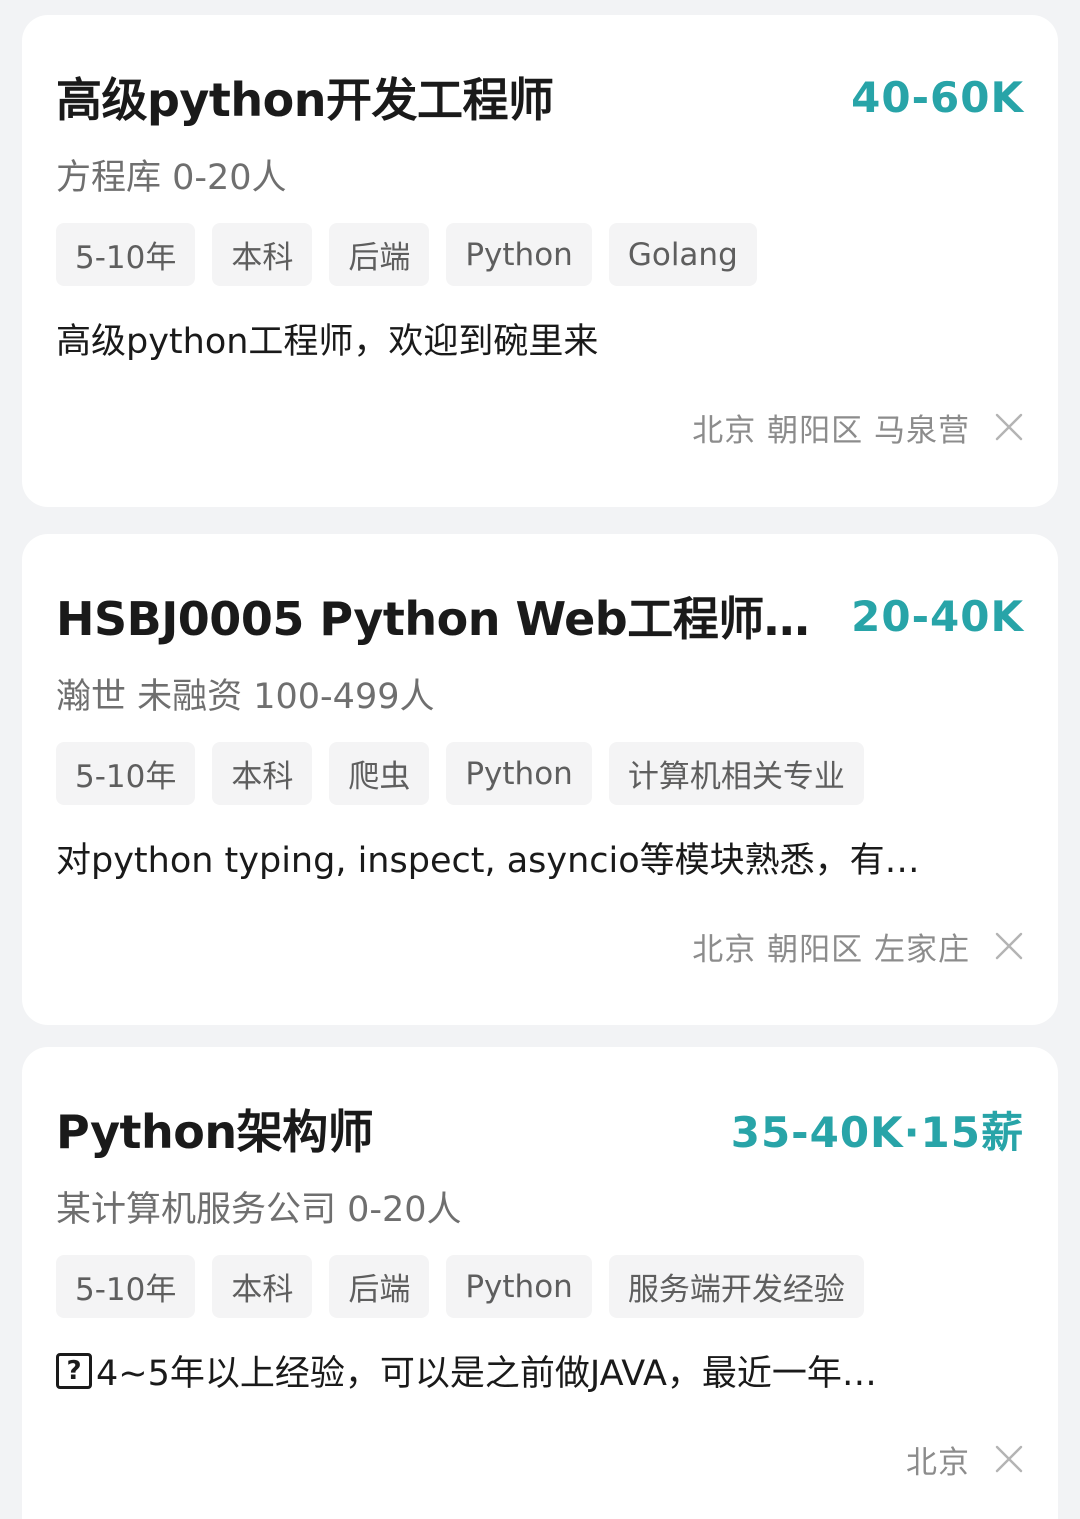 The height and width of the screenshot is (1519, 1080). I want to click on job-description-text: 高级python工程师，欢迎到碗里来, so click(327, 342).